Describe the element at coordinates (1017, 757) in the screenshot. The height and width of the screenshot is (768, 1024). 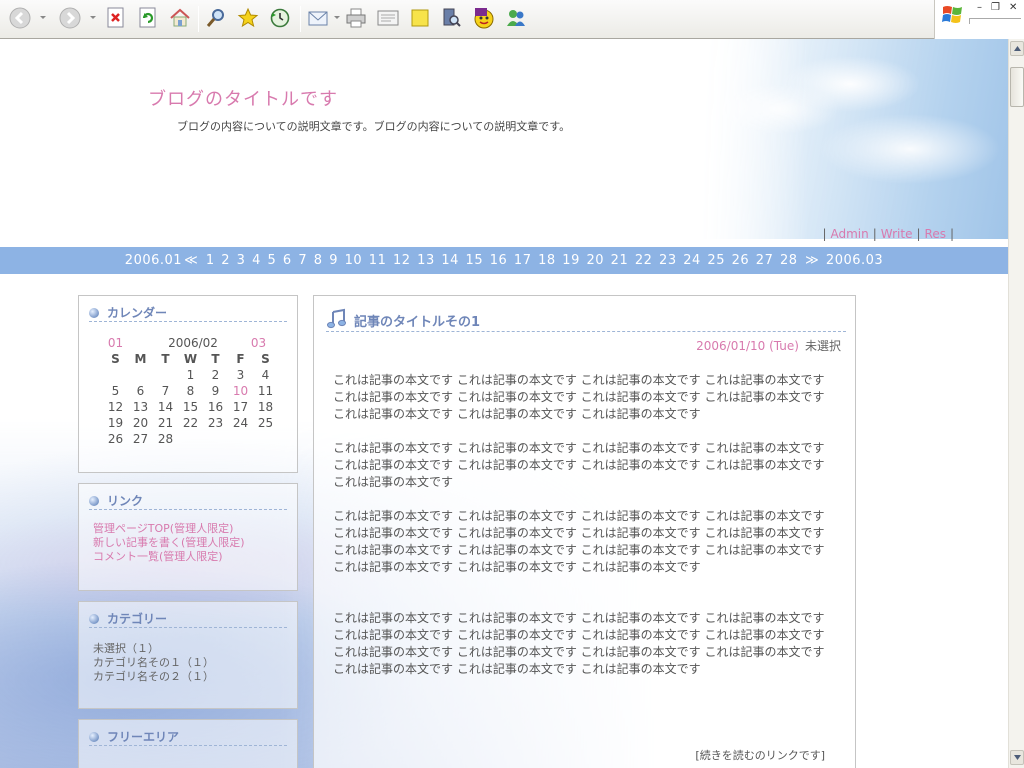
I see `scroll-down-icon` at that location.